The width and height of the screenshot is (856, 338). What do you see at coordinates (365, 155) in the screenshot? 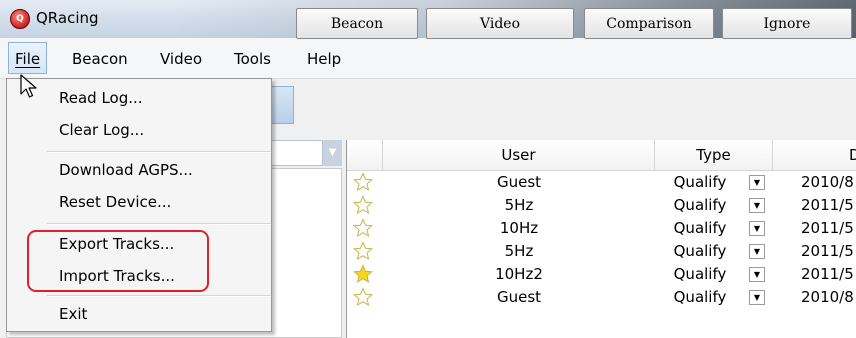
I see `column-header-star` at bounding box center [365, 155].